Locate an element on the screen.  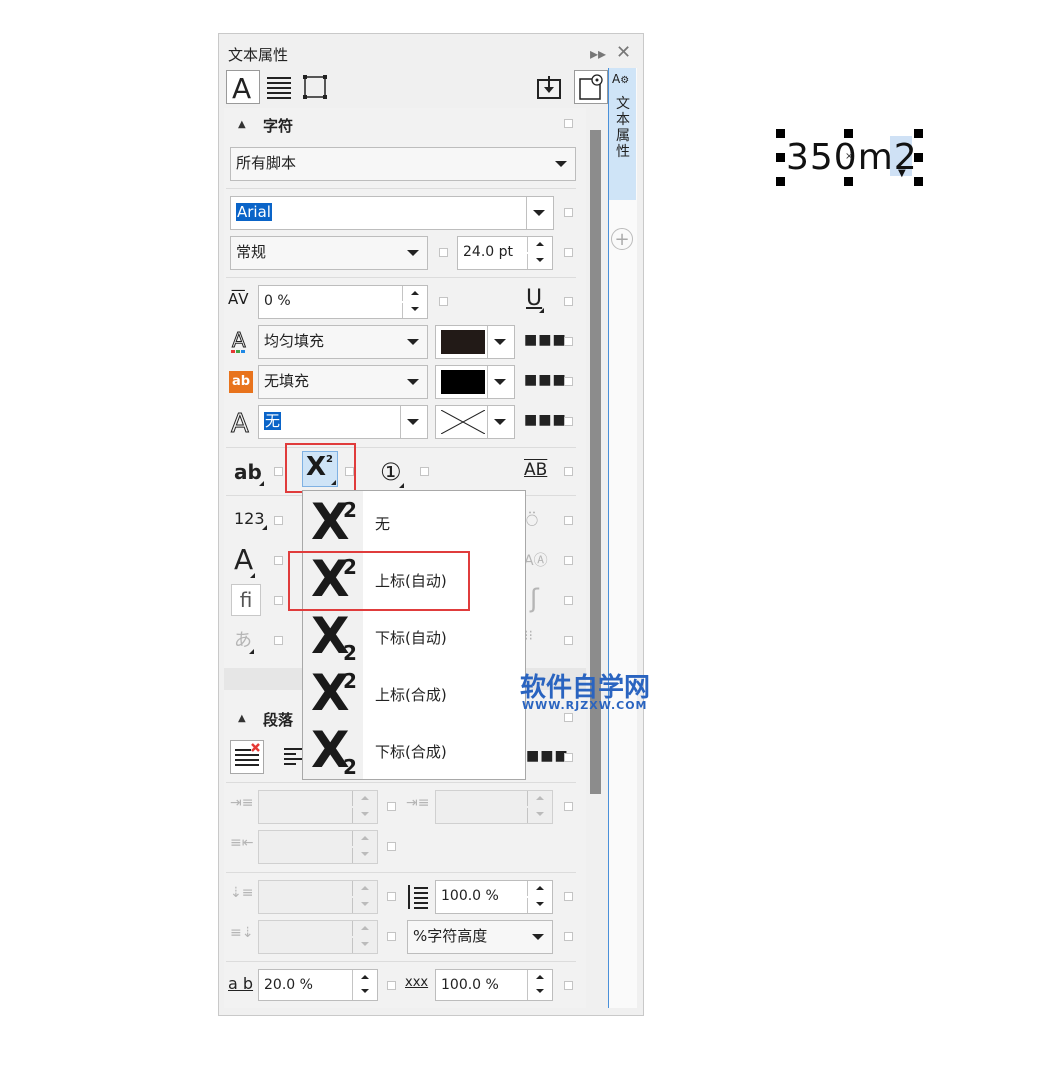
character-section-checkbox is located at coordinates (568, 123).